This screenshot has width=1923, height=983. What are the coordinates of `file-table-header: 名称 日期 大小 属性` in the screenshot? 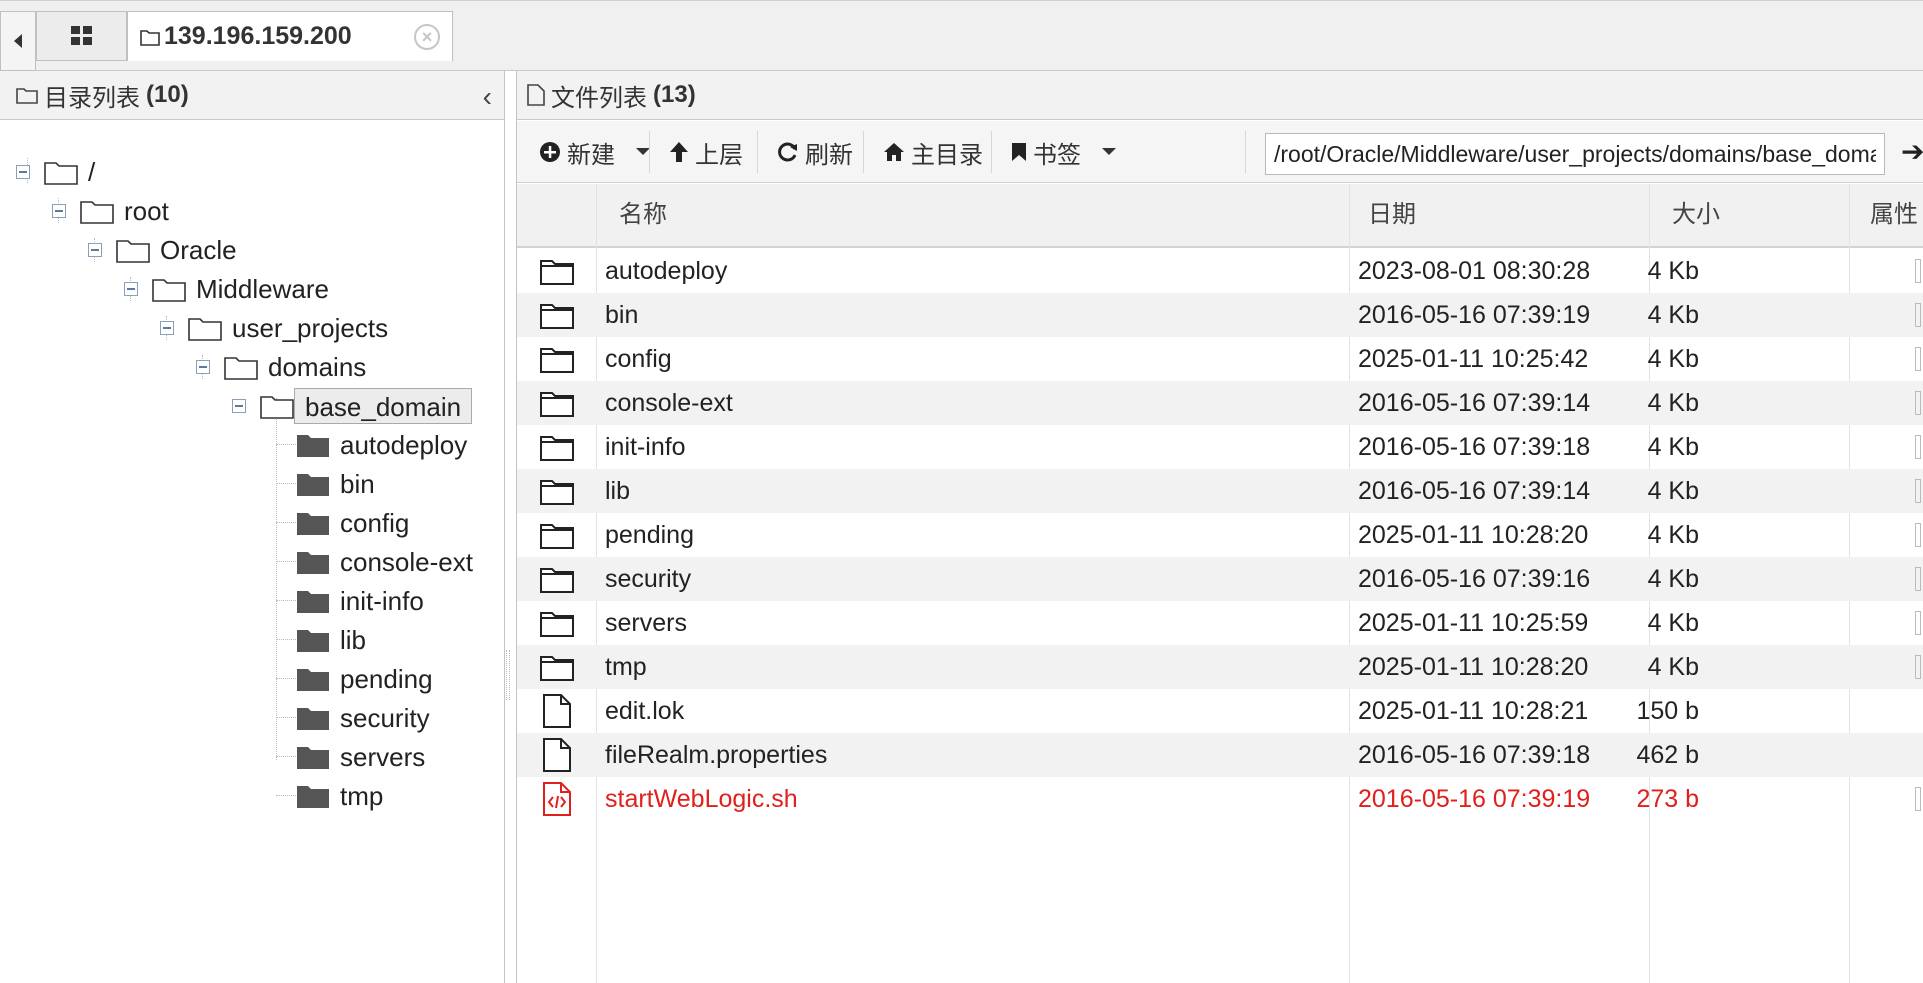 It's located at (1220, 216).